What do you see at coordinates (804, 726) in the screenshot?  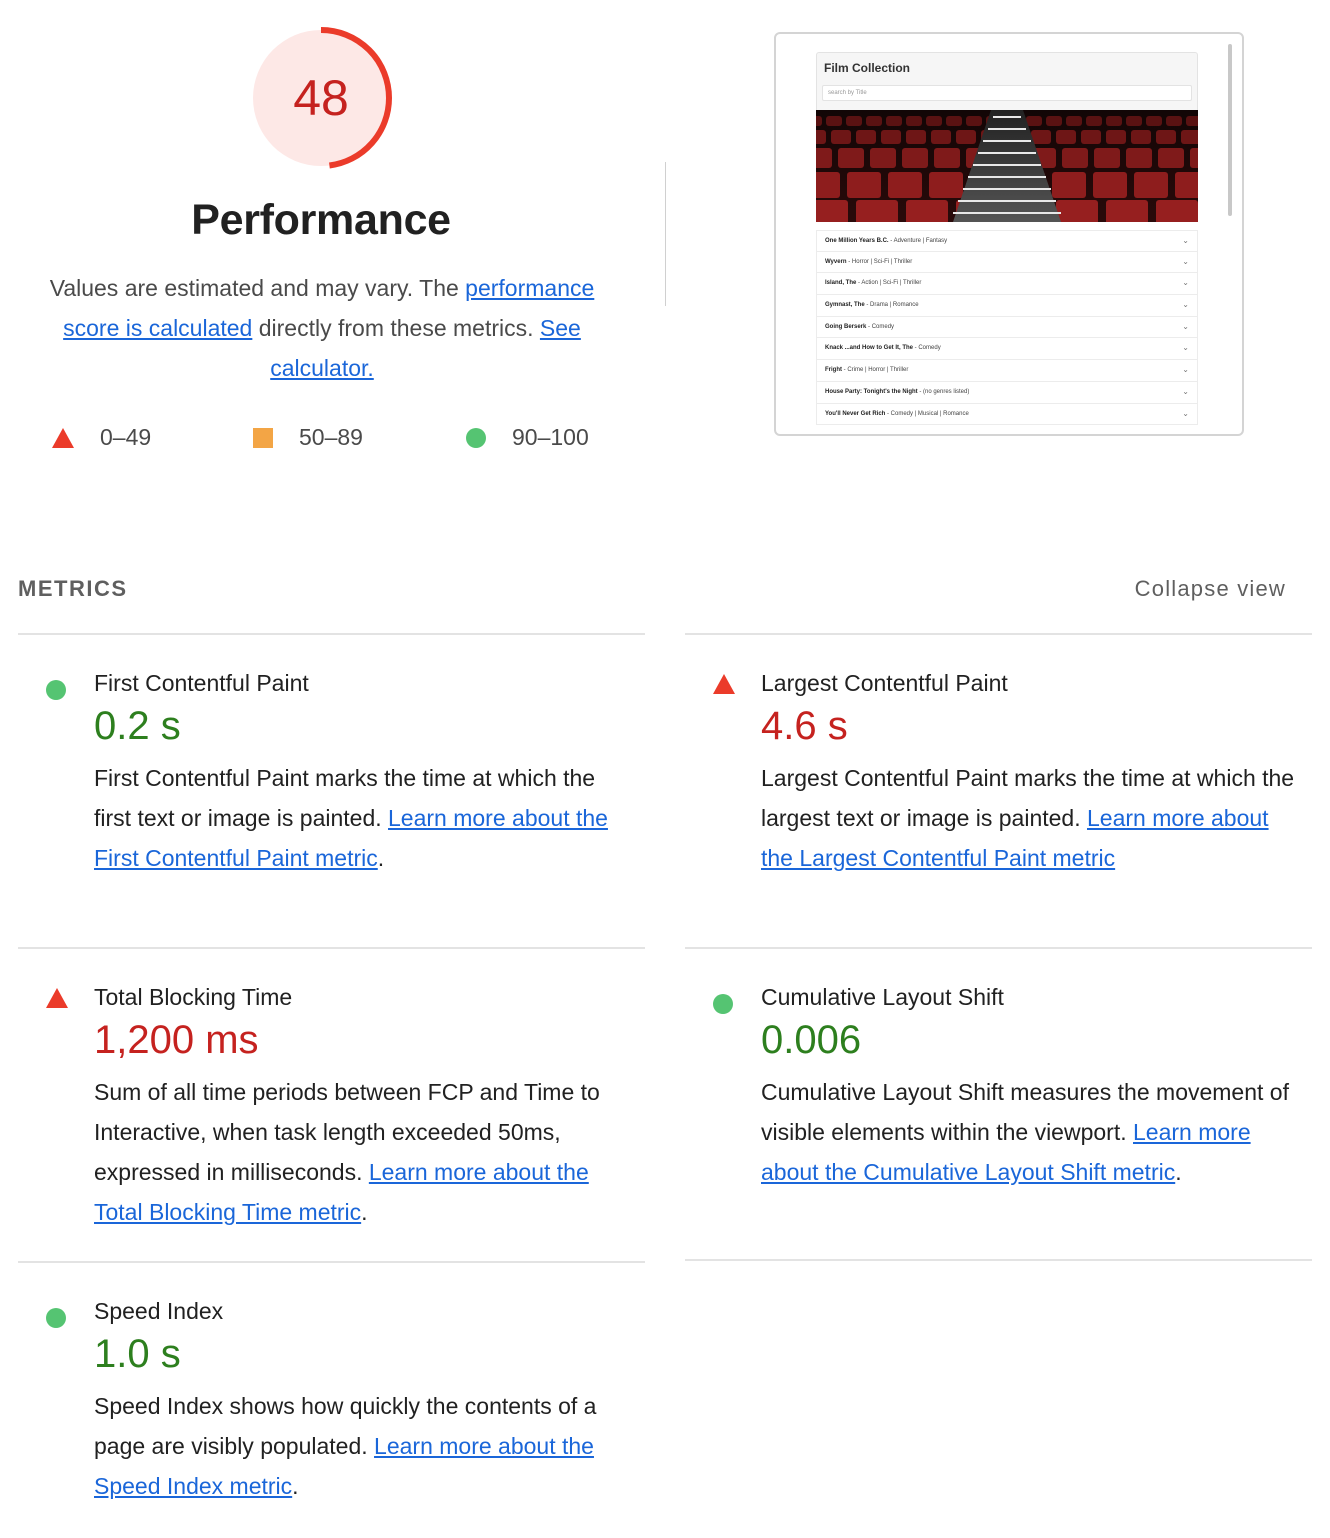 I see `metric-value: 4.6 s` at bounding box center [804, 726].